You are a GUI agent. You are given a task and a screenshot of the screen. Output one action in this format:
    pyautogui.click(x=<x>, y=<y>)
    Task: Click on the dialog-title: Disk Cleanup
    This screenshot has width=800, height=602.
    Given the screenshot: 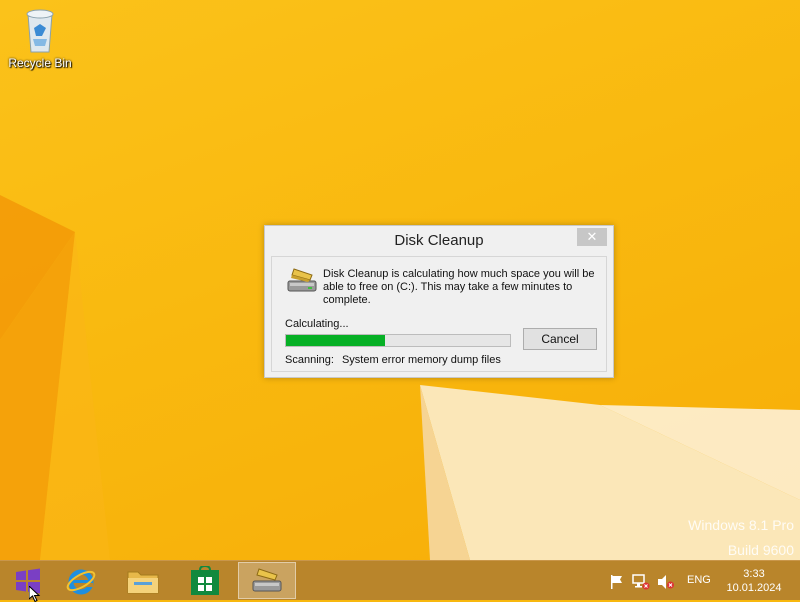 What is the action you would take?
    pyautogui.click(x=439, y=240)
    